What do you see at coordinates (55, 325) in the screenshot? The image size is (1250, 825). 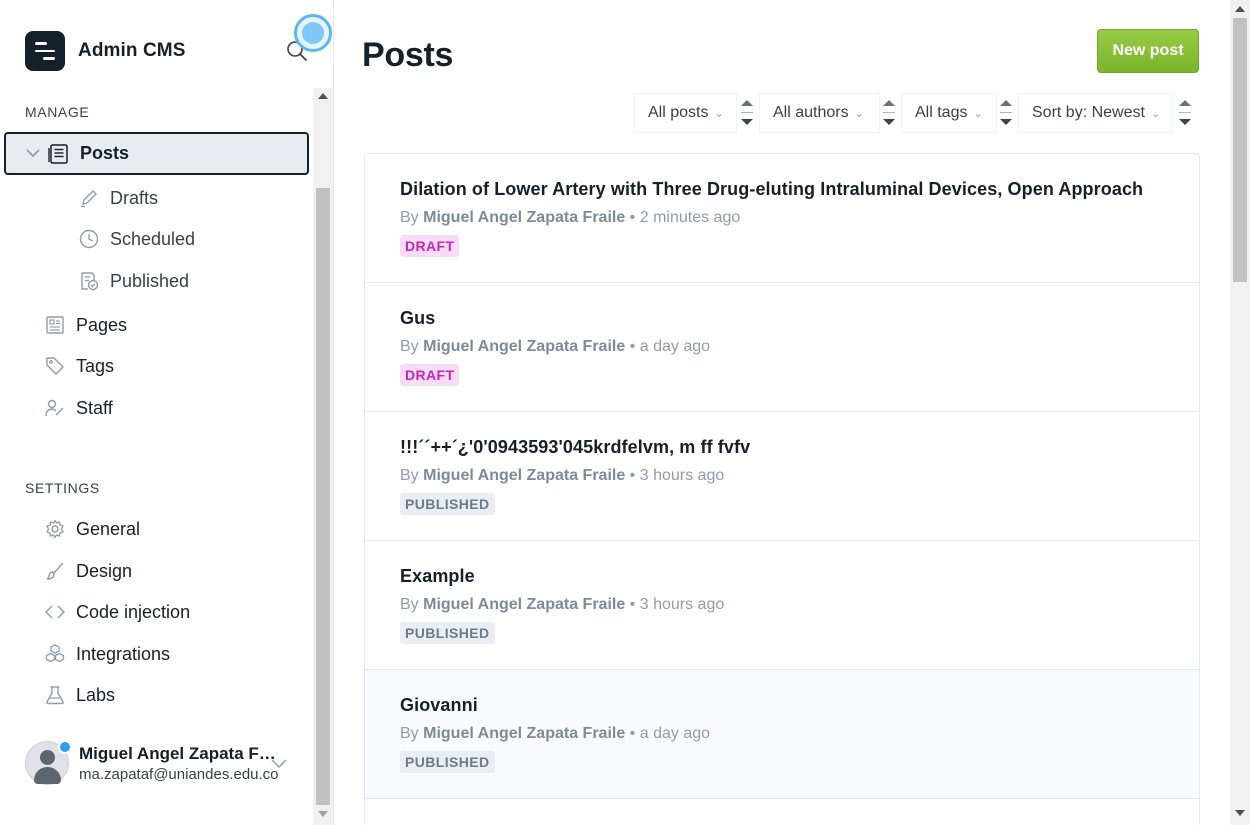 I see `pages-icon` at bounding box center [55, 325].